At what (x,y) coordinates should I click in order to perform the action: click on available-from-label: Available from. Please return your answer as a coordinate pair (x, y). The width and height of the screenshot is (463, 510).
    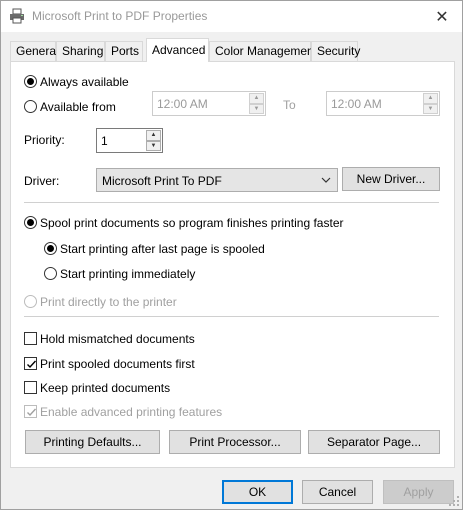
    Looking at the image, I should click on (78, 107).